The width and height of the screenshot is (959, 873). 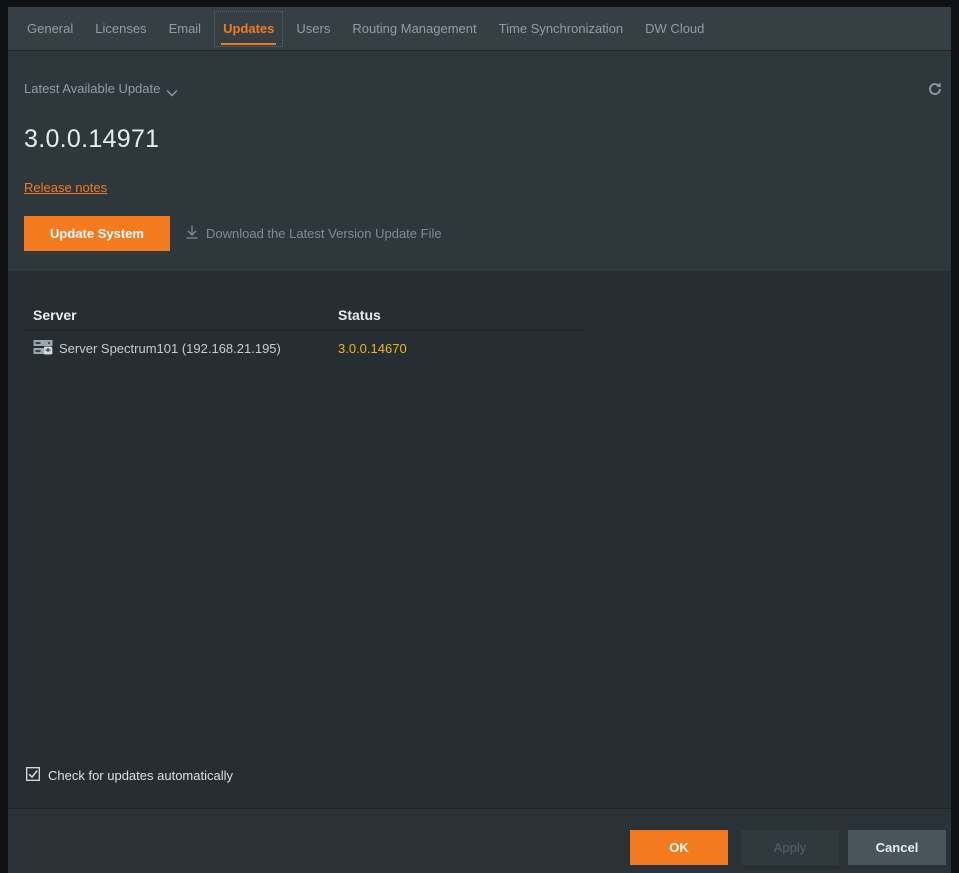 I want to click on server-name: Server Spectrum101 (192.168.21.195), so click(x=170, y=348).